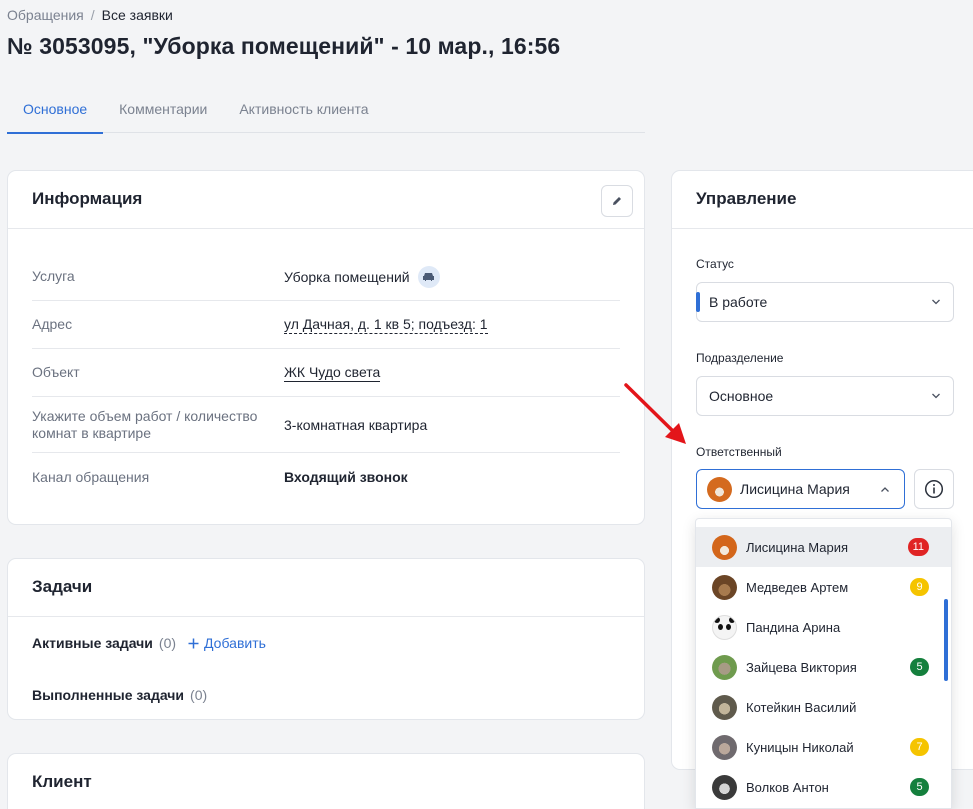 Image resolution: width=973 pixels, height=809 pixels. Describe the element at coordinates (739, 452) in the screenshot. I see `assignee-label: Ответственный` at that location.